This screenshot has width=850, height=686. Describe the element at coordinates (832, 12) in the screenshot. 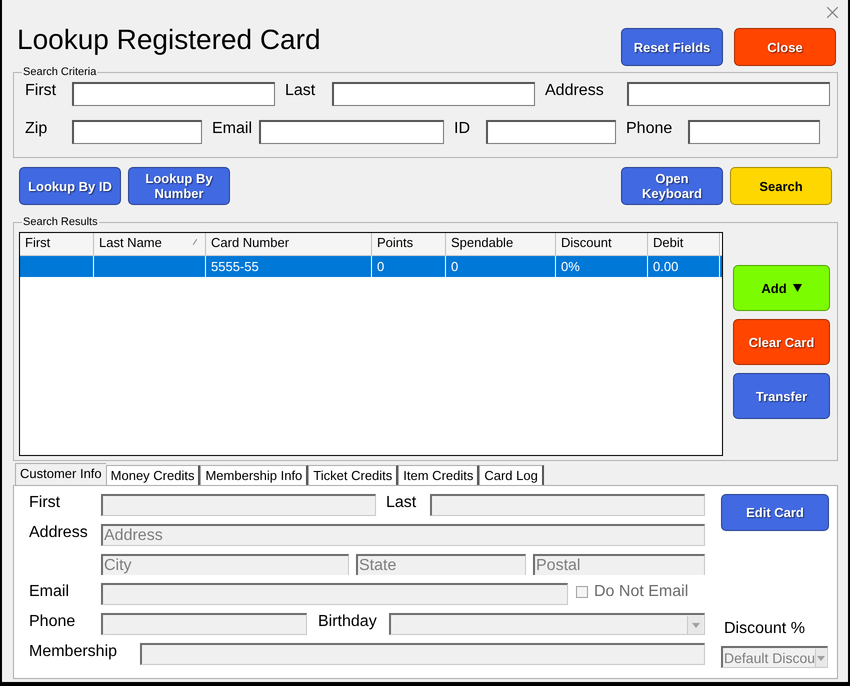

I see `close-icon` at that location.